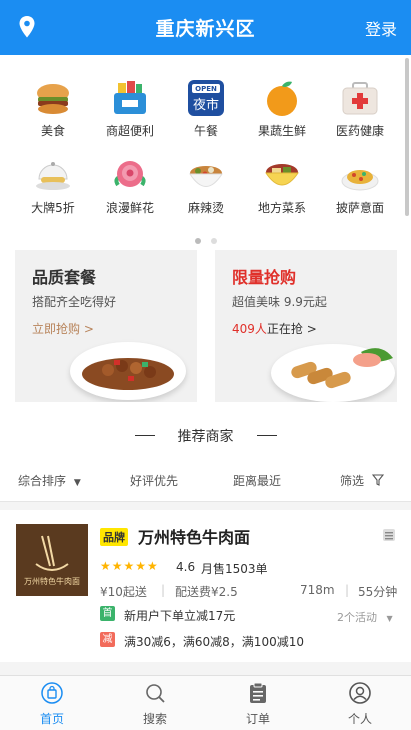 This screenshot has height=730, width=411. I want to click on category-supermarket: 商超便利, so click(130, 108).